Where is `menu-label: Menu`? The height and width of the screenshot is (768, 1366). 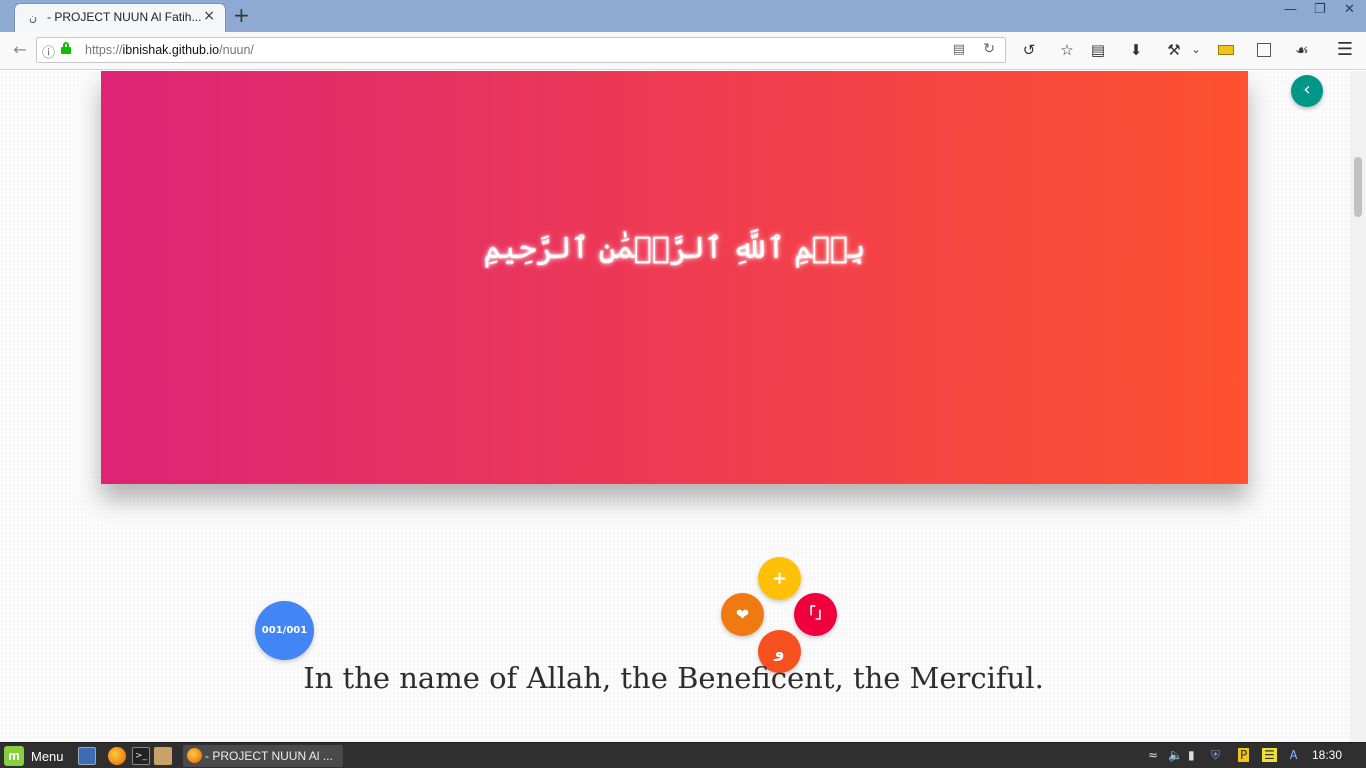
menu-label: Menu is located at coordinates (47, 756).